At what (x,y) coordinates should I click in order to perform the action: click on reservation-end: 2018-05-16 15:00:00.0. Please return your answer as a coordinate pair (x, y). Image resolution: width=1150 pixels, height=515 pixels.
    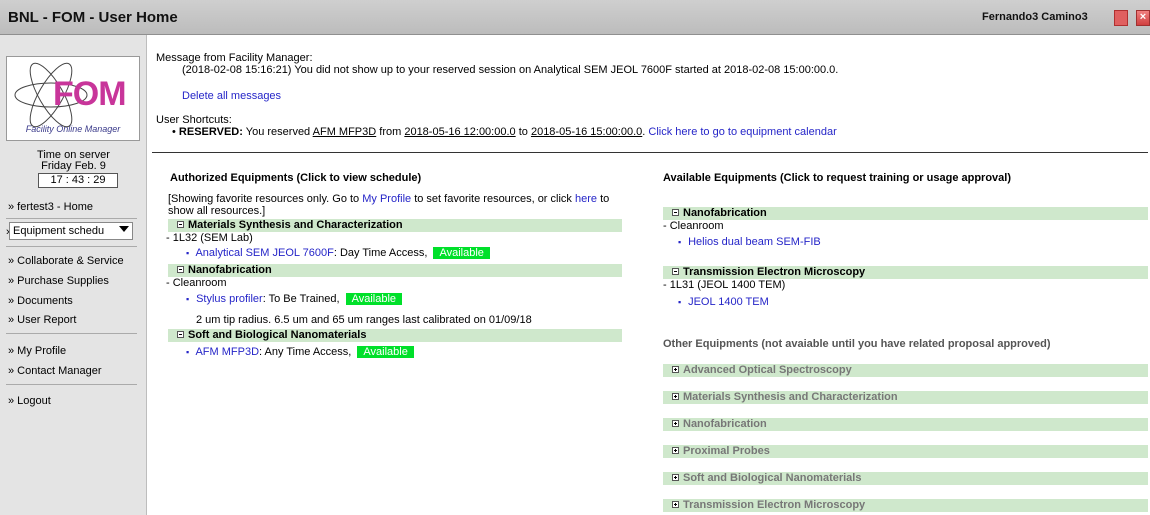
    Looking at the image, I should click on (586, 132).